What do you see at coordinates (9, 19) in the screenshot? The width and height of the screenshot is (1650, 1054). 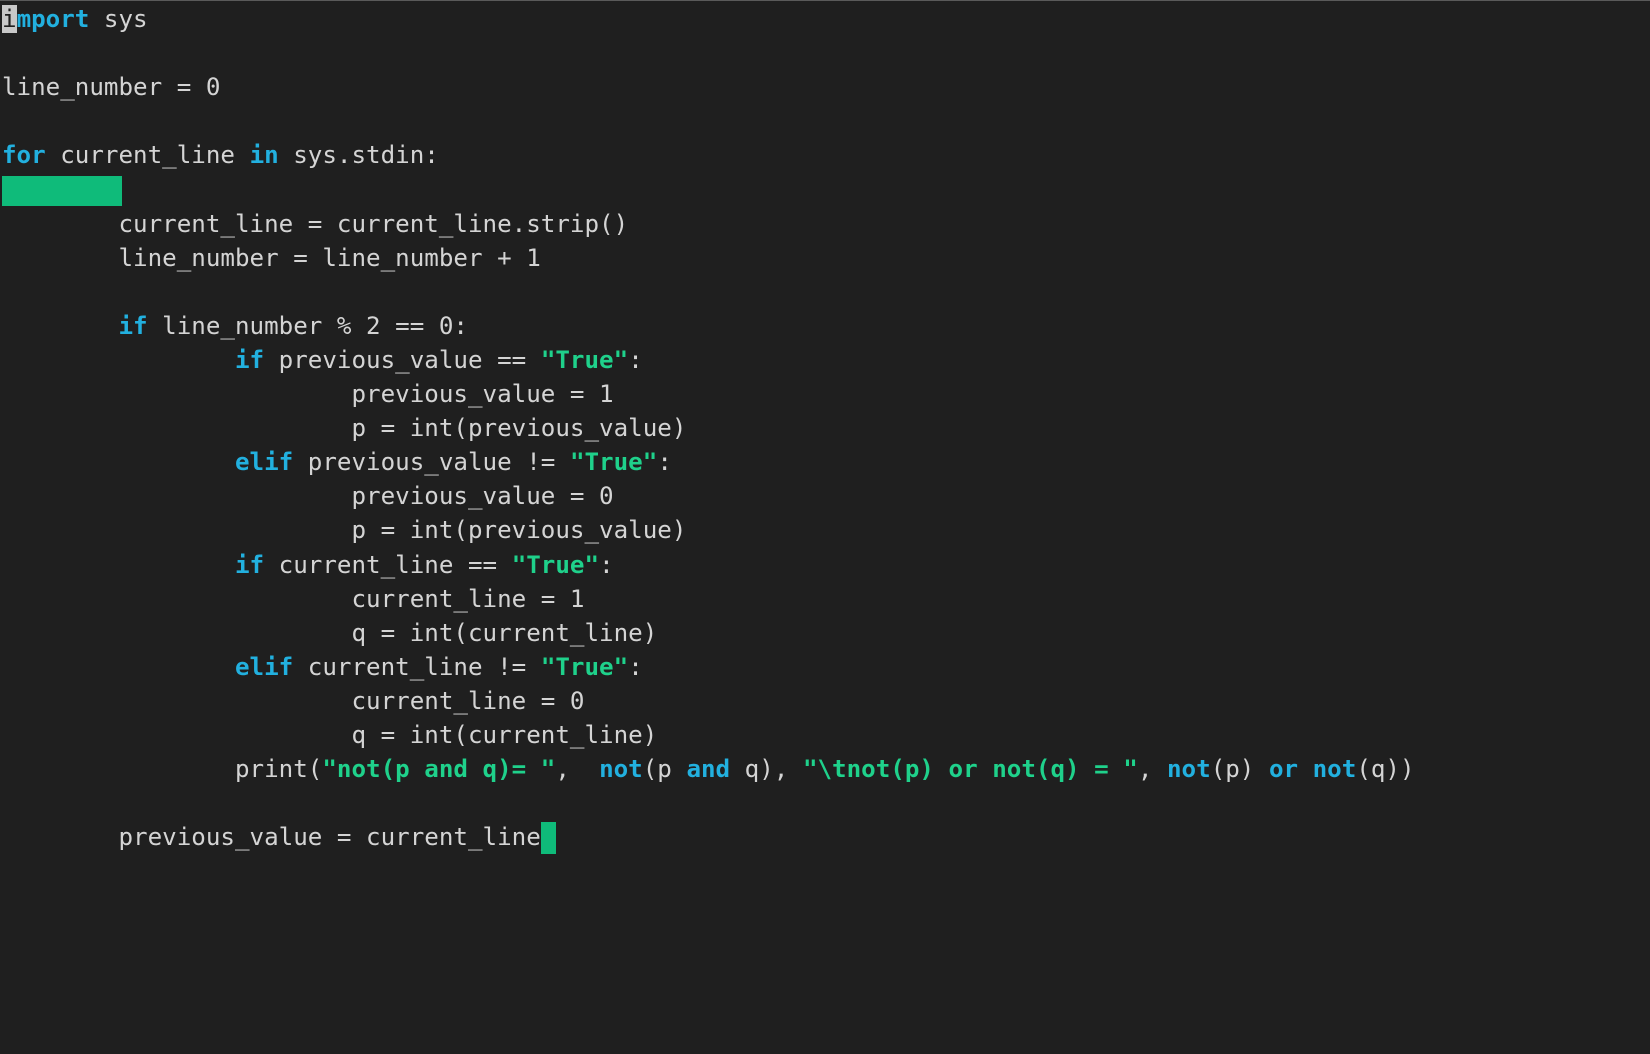 I see `cursor-char: i` at bounding box center [9, 19].